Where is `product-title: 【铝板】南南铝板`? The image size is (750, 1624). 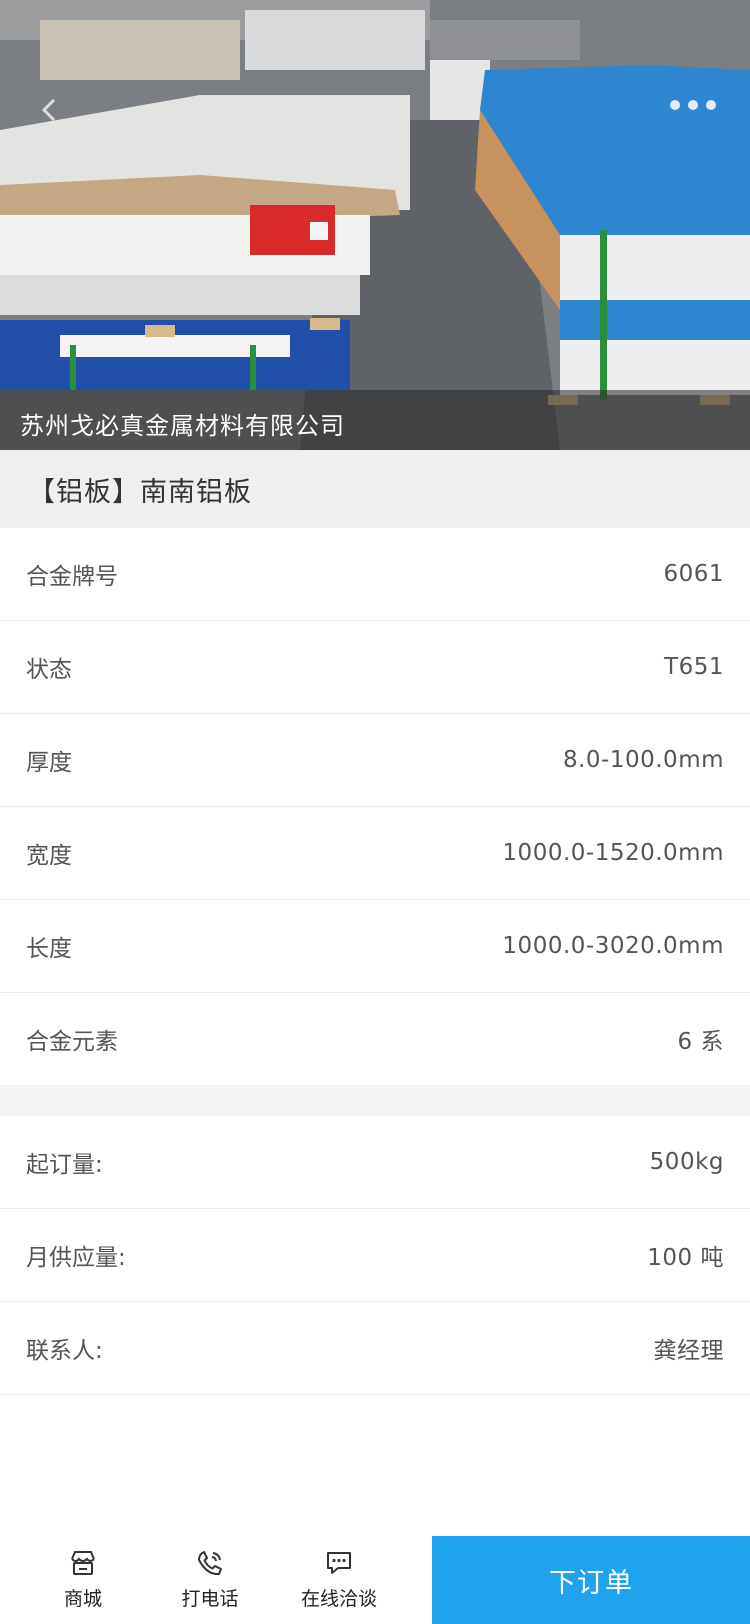 product-title: 【铝板】南南铝板 is located at coordinates (140, 492).